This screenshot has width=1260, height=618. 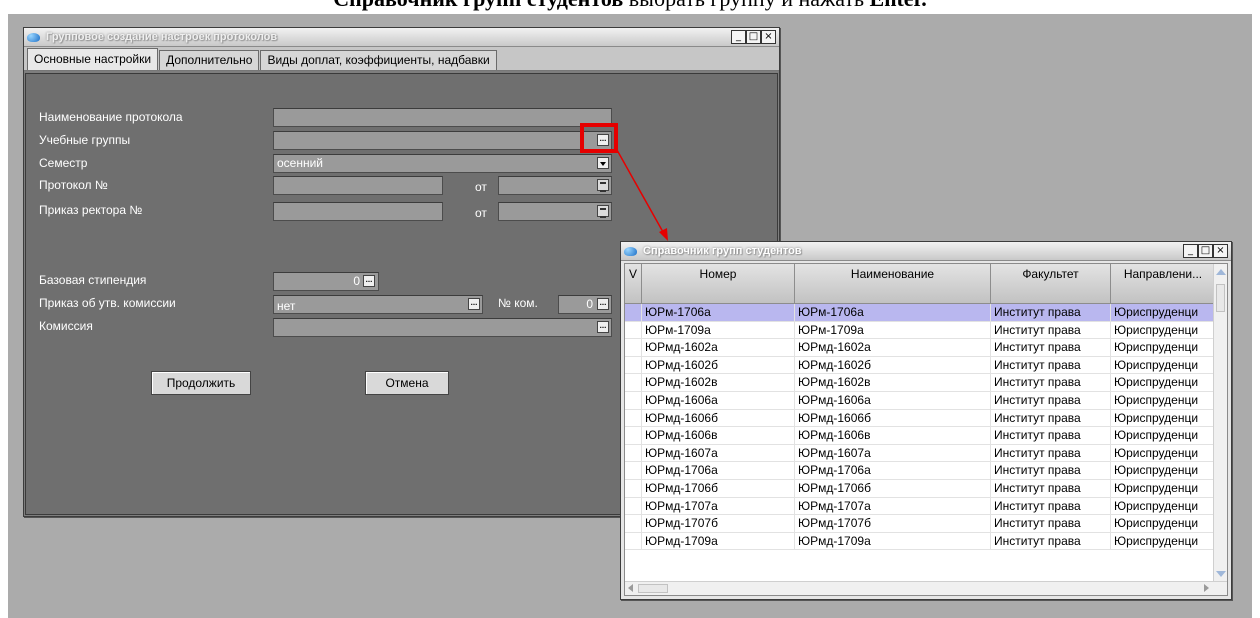 I want to click on chevron-down-icon, so click(x=603, y=163).